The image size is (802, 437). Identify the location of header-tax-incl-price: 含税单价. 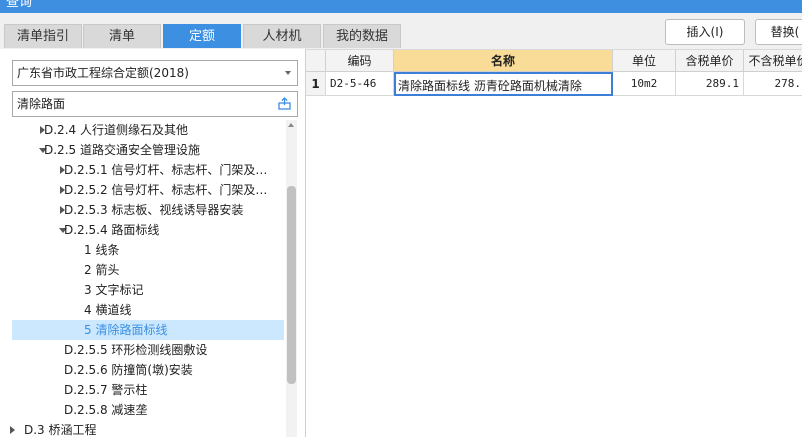
(710, 61).